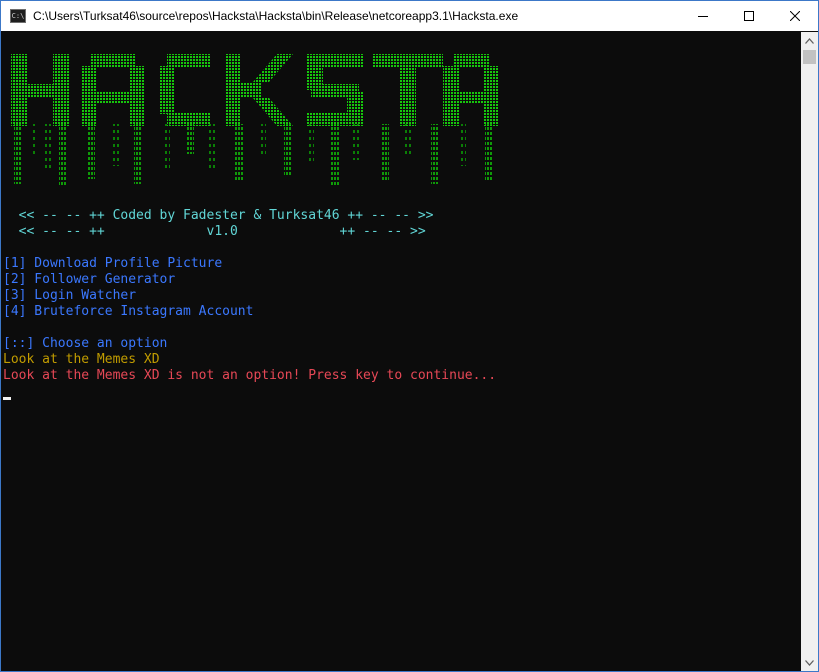 This screenshot has width=819, height=672. I want to click on maximize-button, so click(749, 16).